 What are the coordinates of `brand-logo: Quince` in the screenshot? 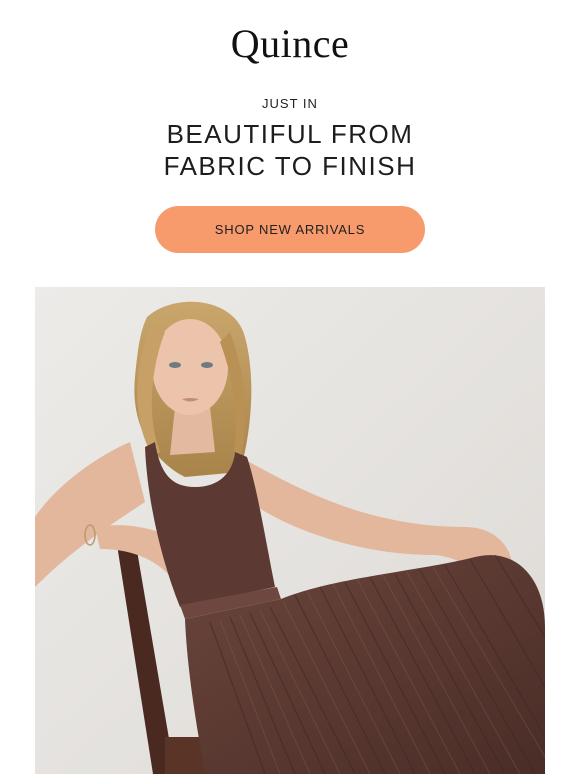 It's located at (290, 44).